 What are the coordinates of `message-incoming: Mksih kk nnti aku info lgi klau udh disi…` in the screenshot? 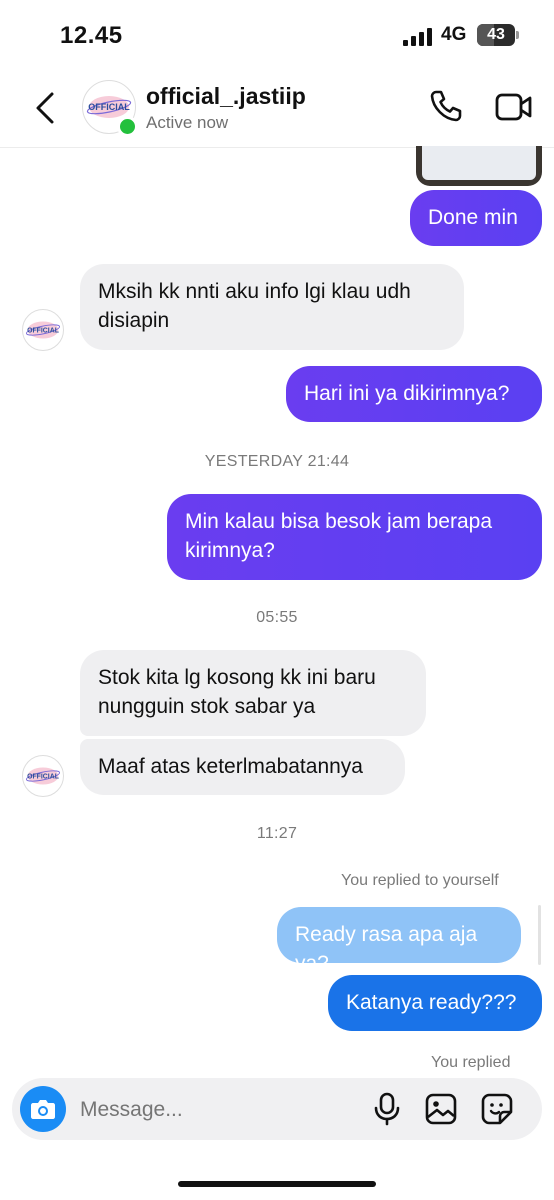 It's located at (272, 307).